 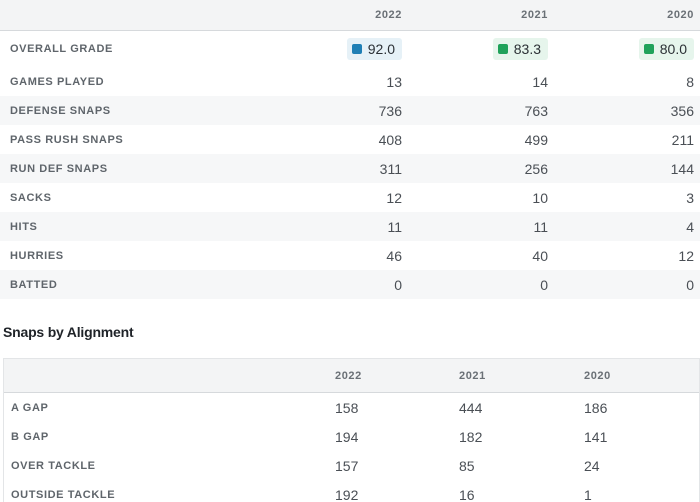 What do you see at coordinates (63, 494) in the screenshot?
I see `row-label: OUTSIDE TACKLE` at bounding box center [63, 494].